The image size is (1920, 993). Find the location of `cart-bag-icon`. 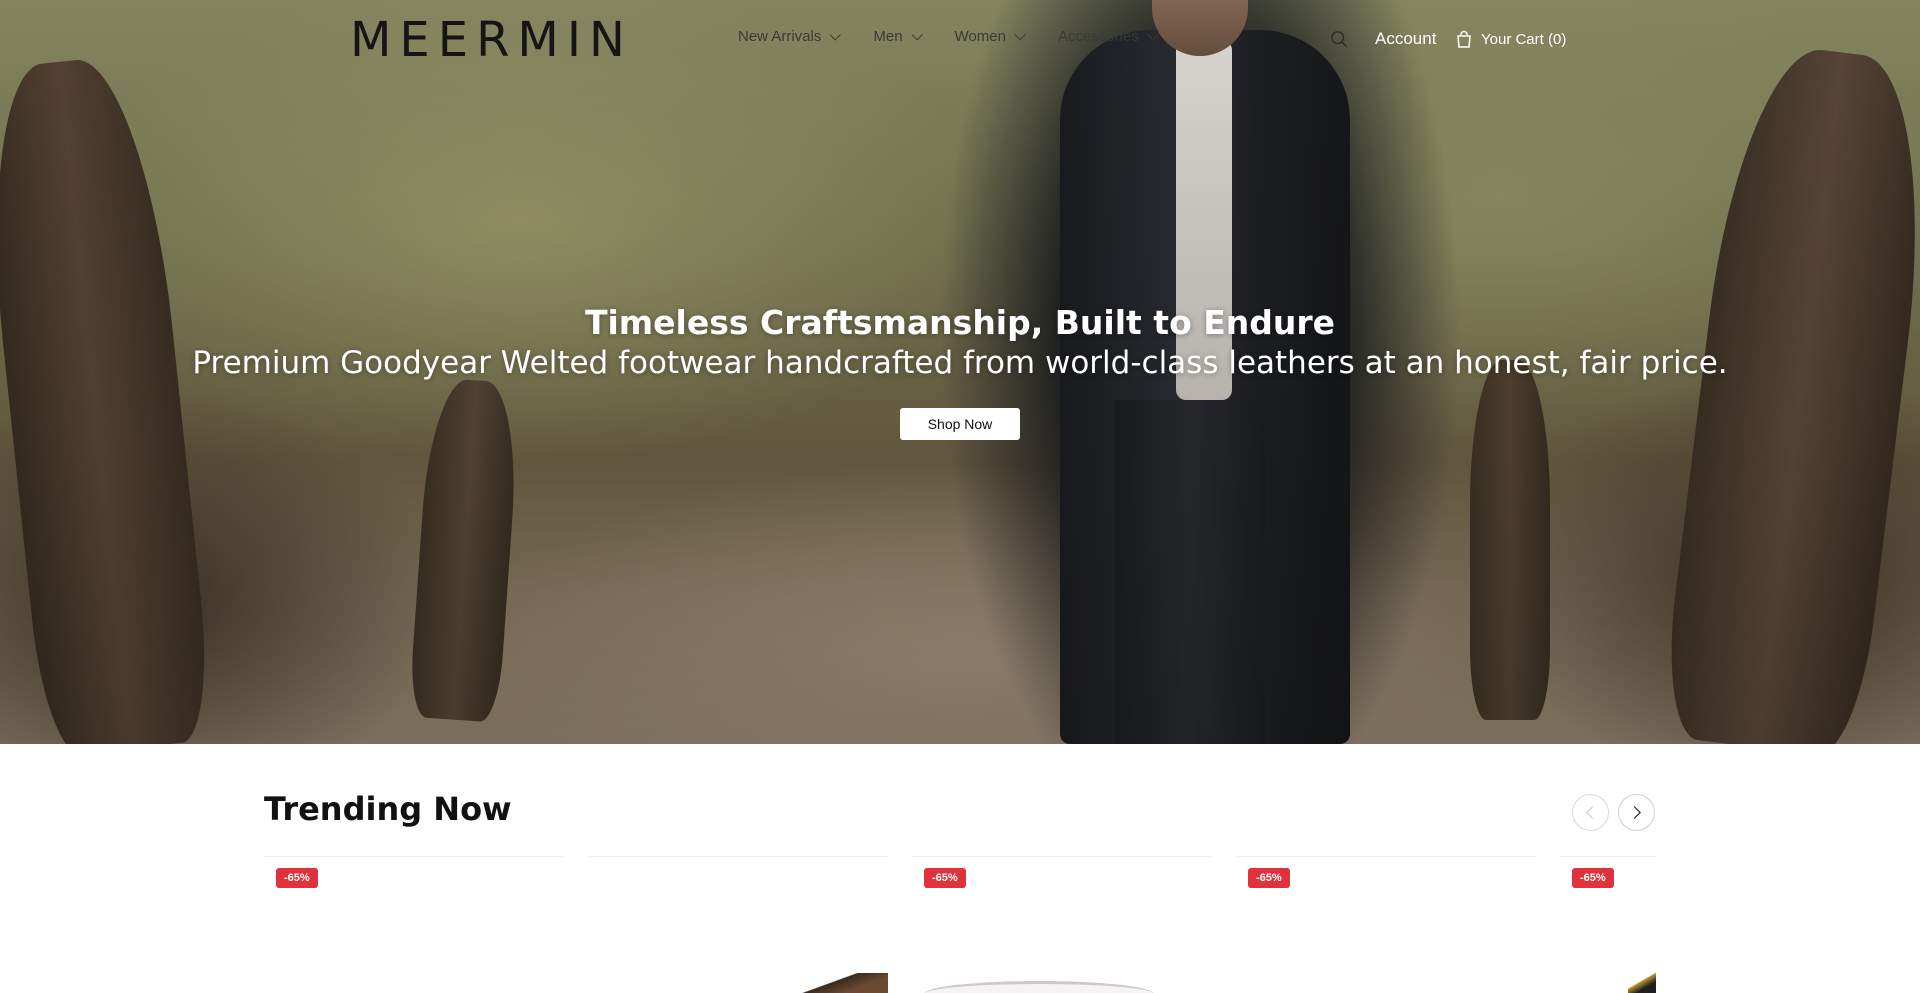

cart-bag-icon is located at coordinates (1464, 39).